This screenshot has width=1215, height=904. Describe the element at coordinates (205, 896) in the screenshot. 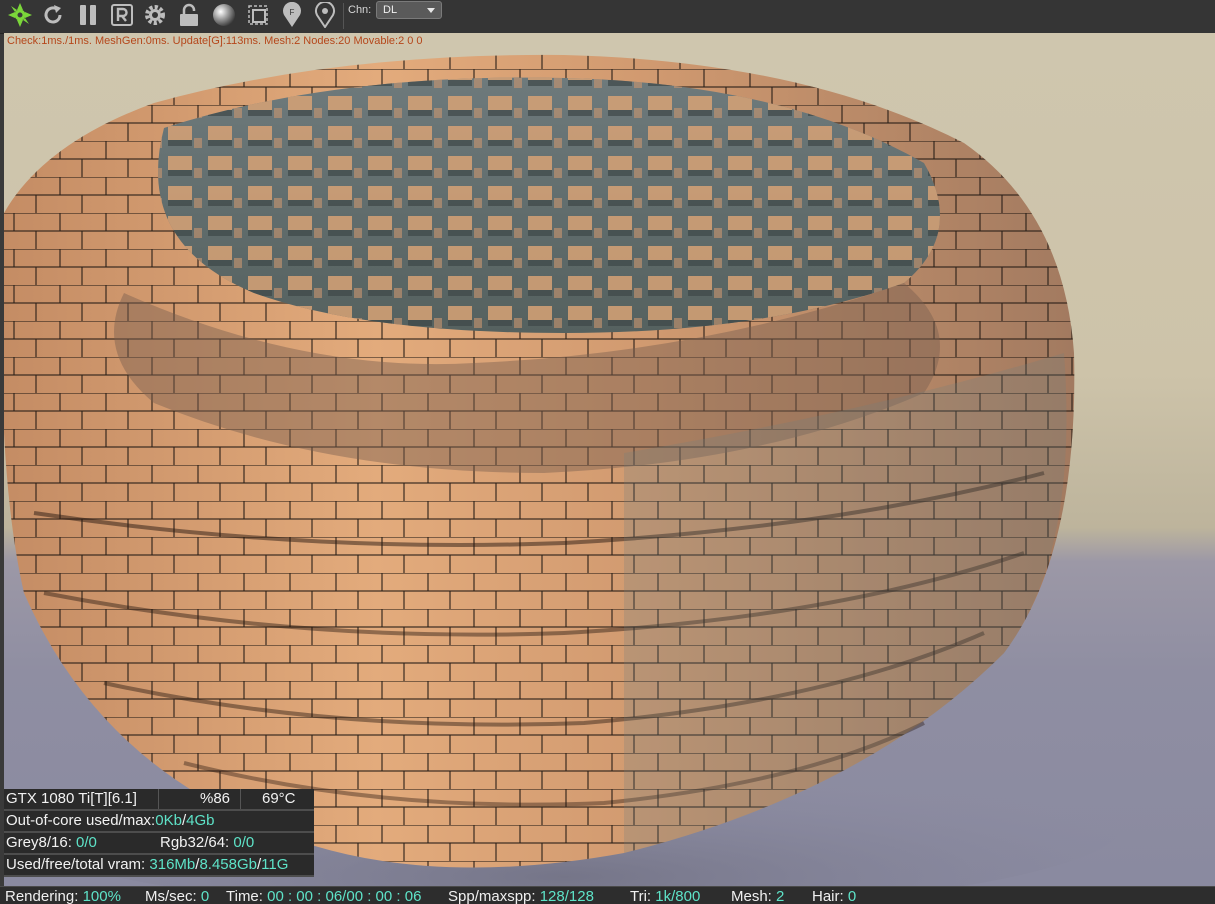

I see `ms-value: 0` at that location.